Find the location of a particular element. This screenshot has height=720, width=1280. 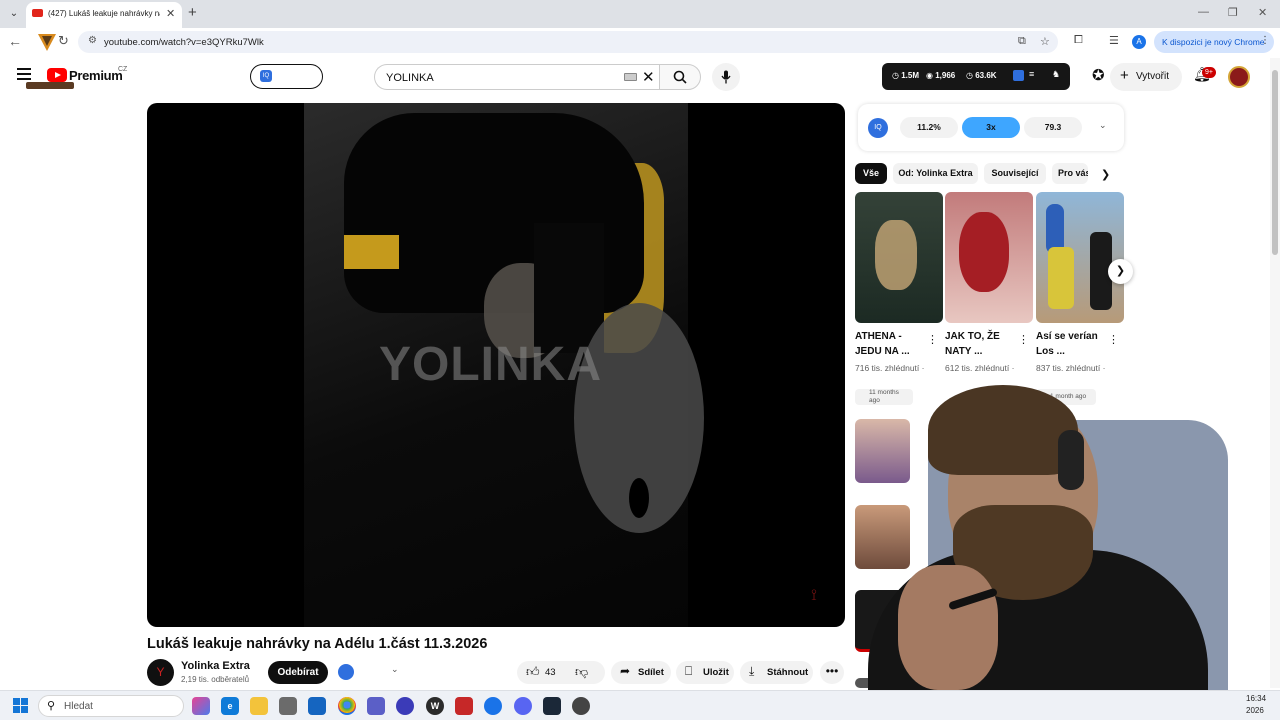

thumbs-up-icon: 👍︎ is located at coordinates (533, 672).